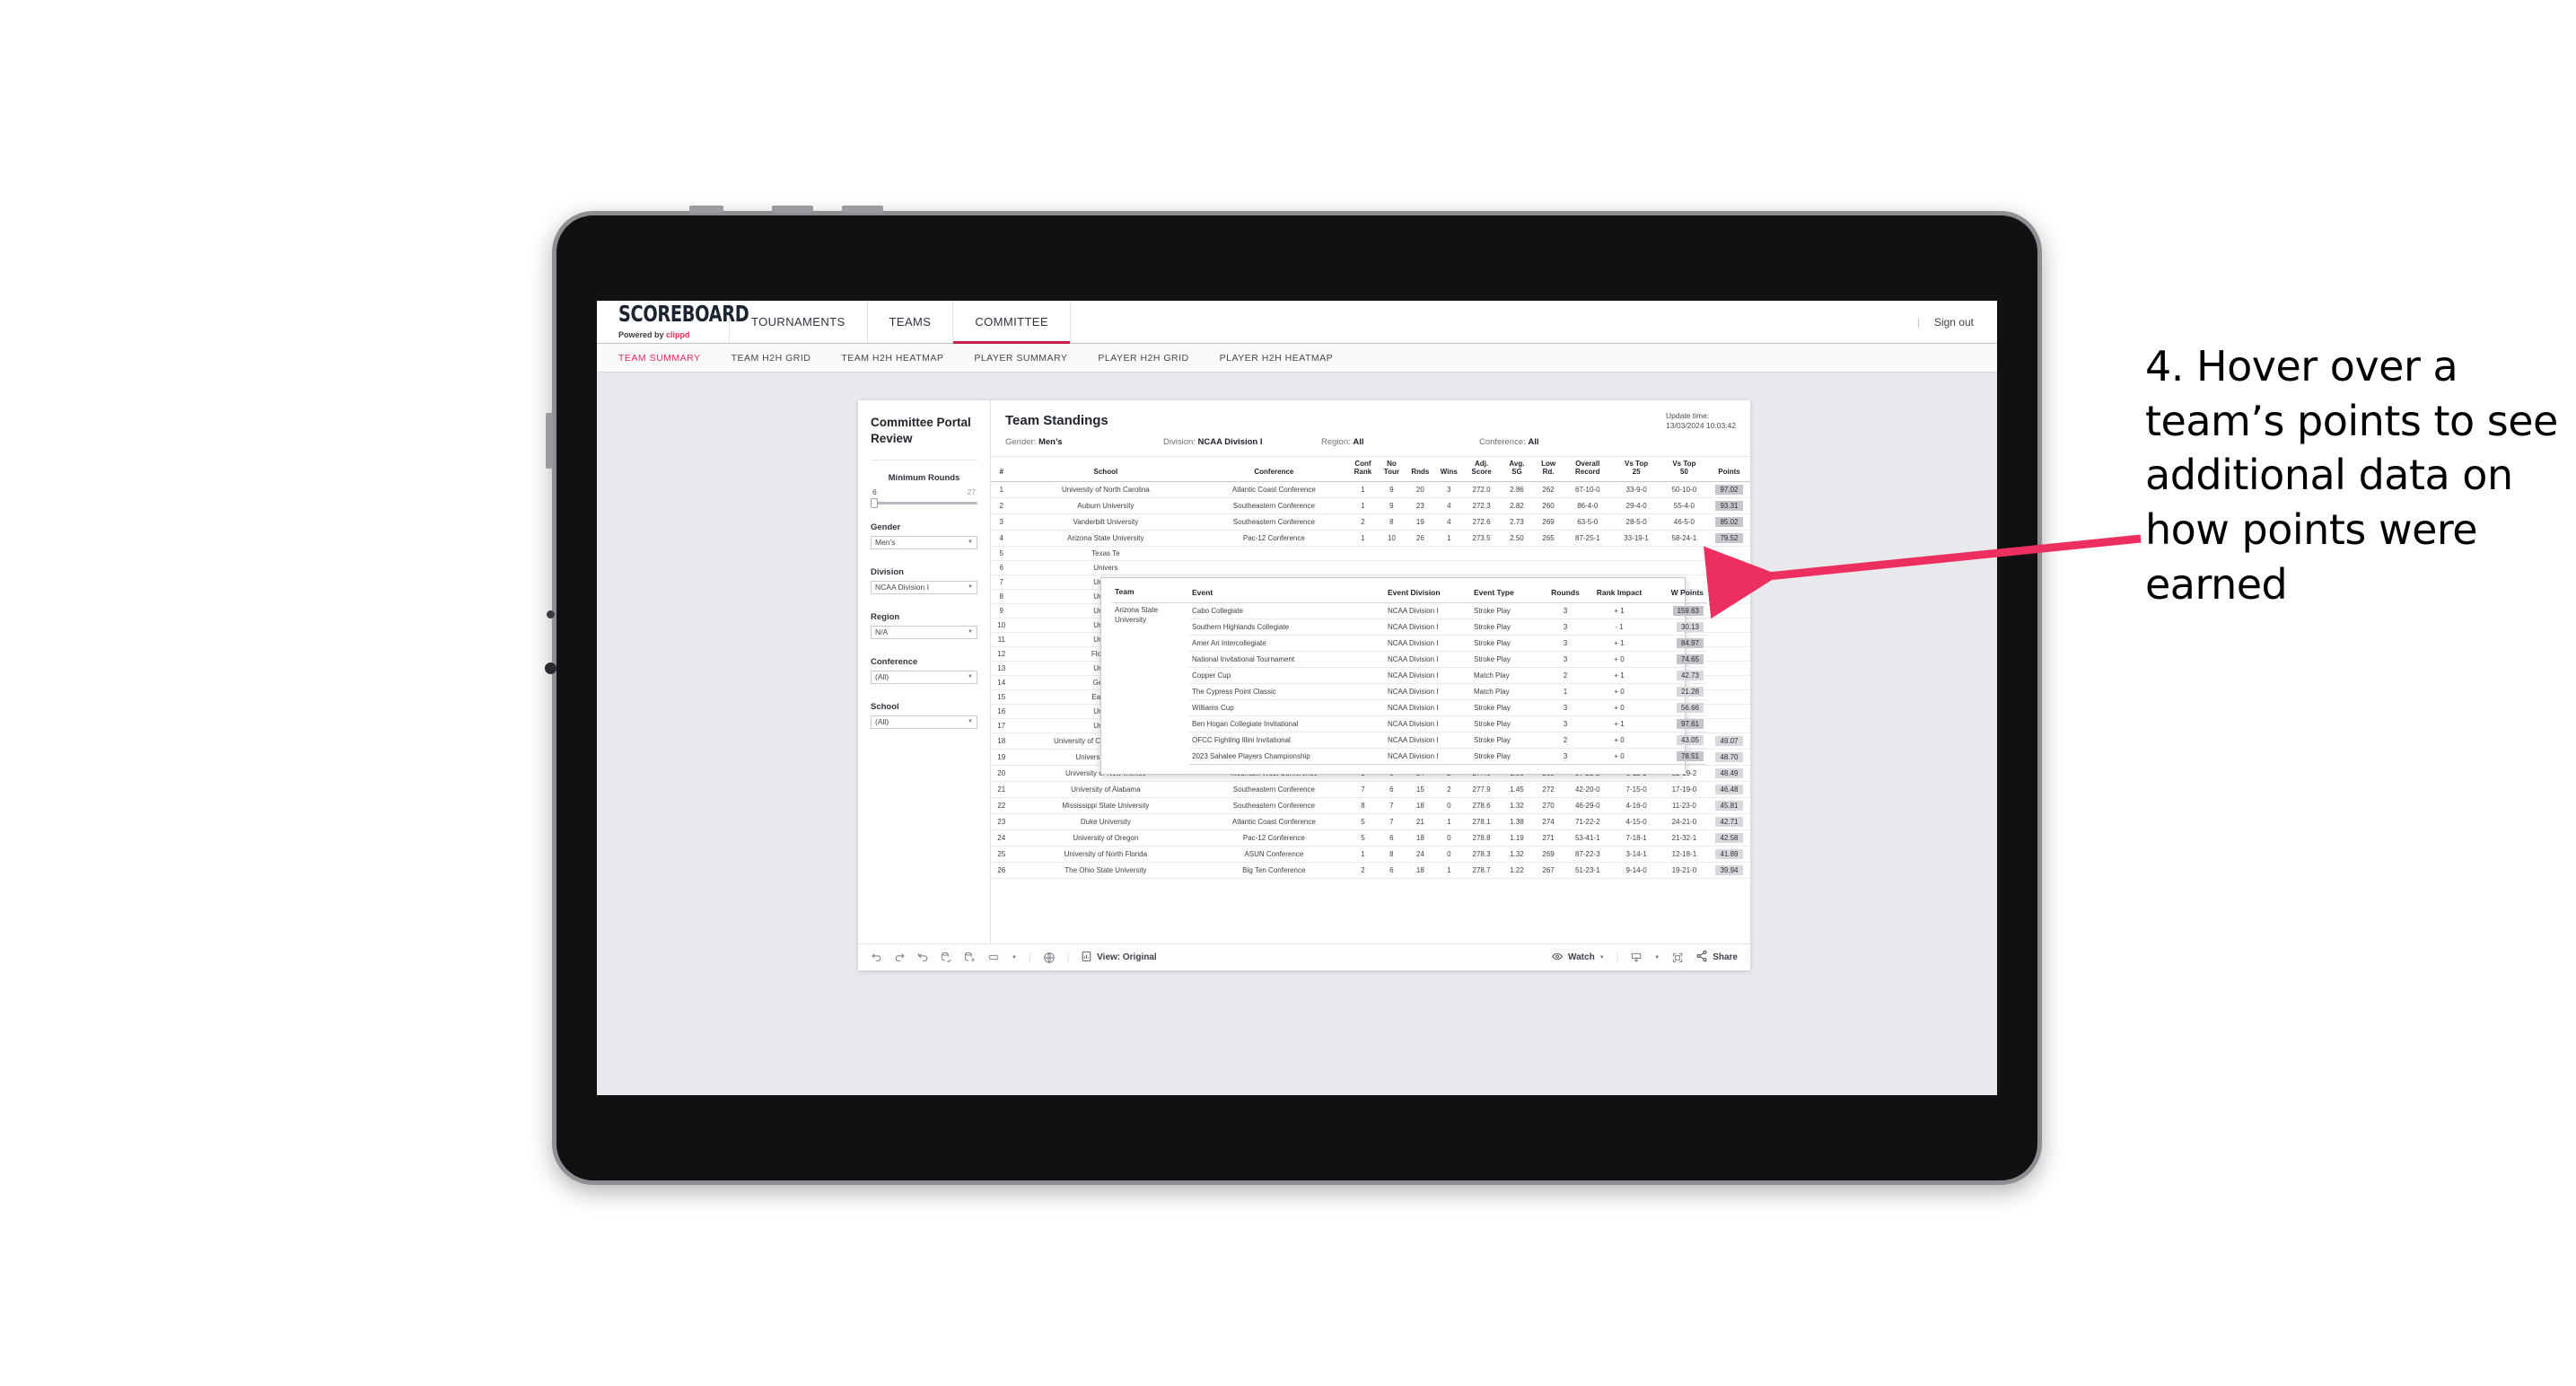 Image resolution: width=2576 pixels, height=1386 pixels. I want to click on volume-up-button, so click(792, 209).